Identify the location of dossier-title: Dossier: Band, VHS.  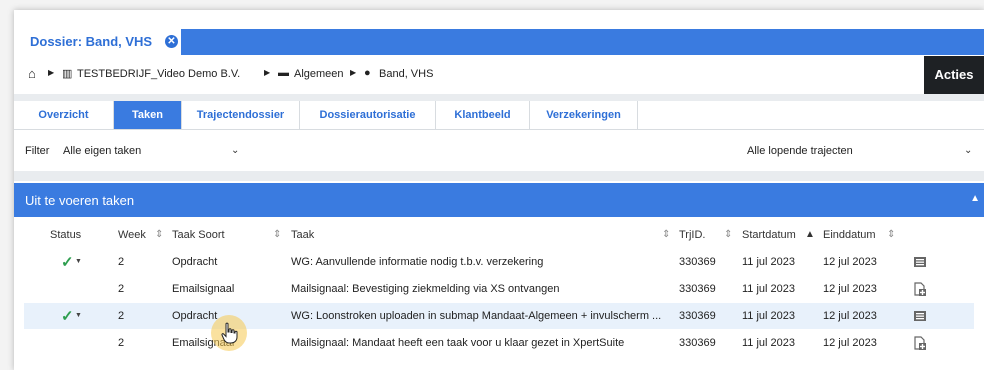
(91, 41).